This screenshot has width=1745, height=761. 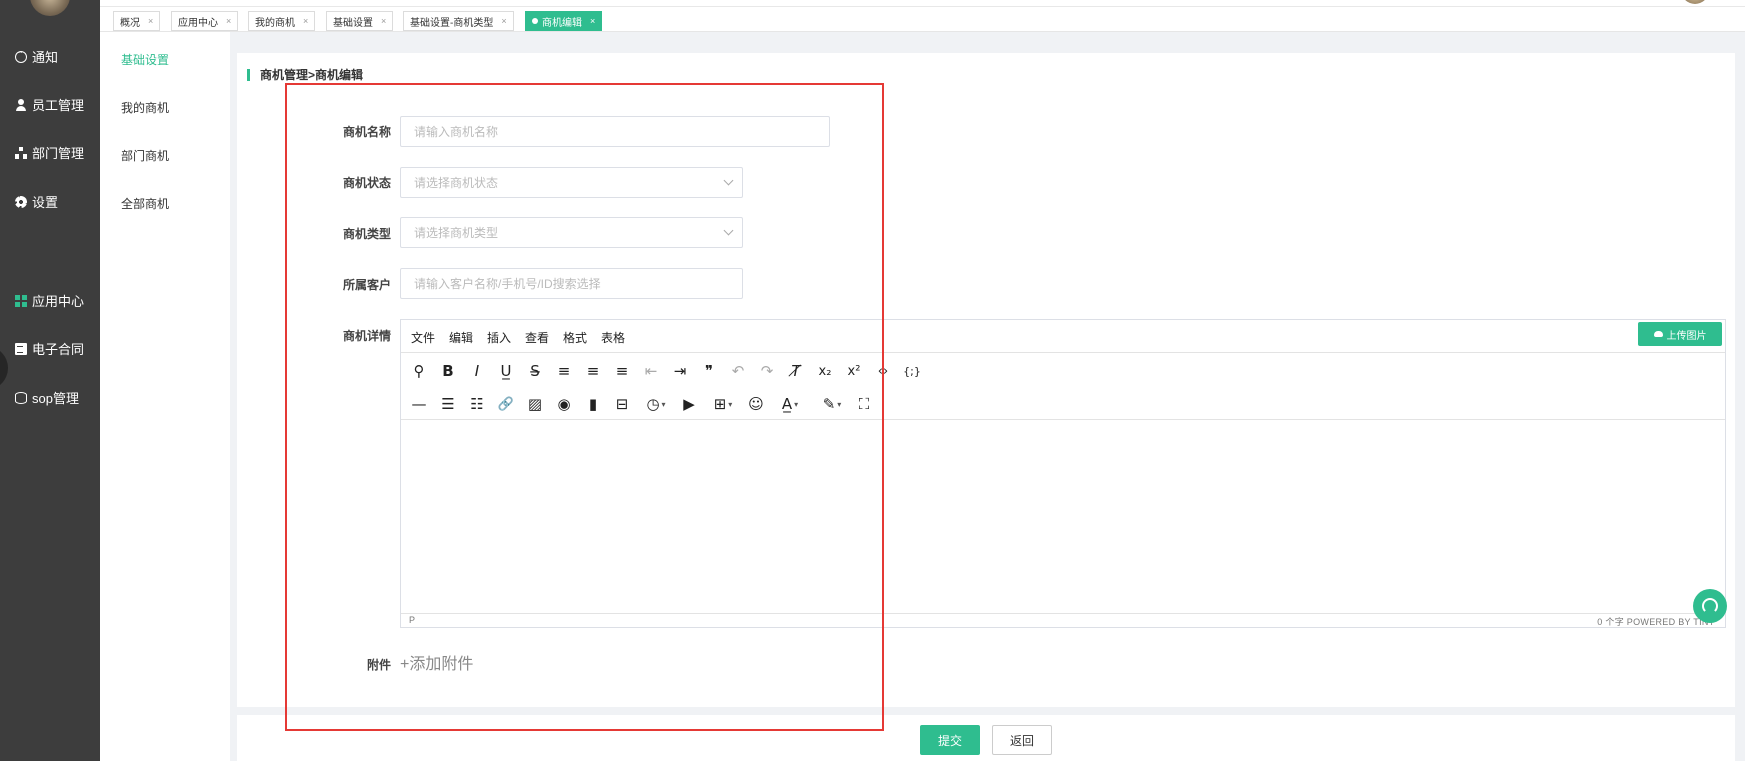 What do you see at coordinates (689, 404) in the screenshot?
I see `media-icon: ▶` at bounding box center [689, 404].